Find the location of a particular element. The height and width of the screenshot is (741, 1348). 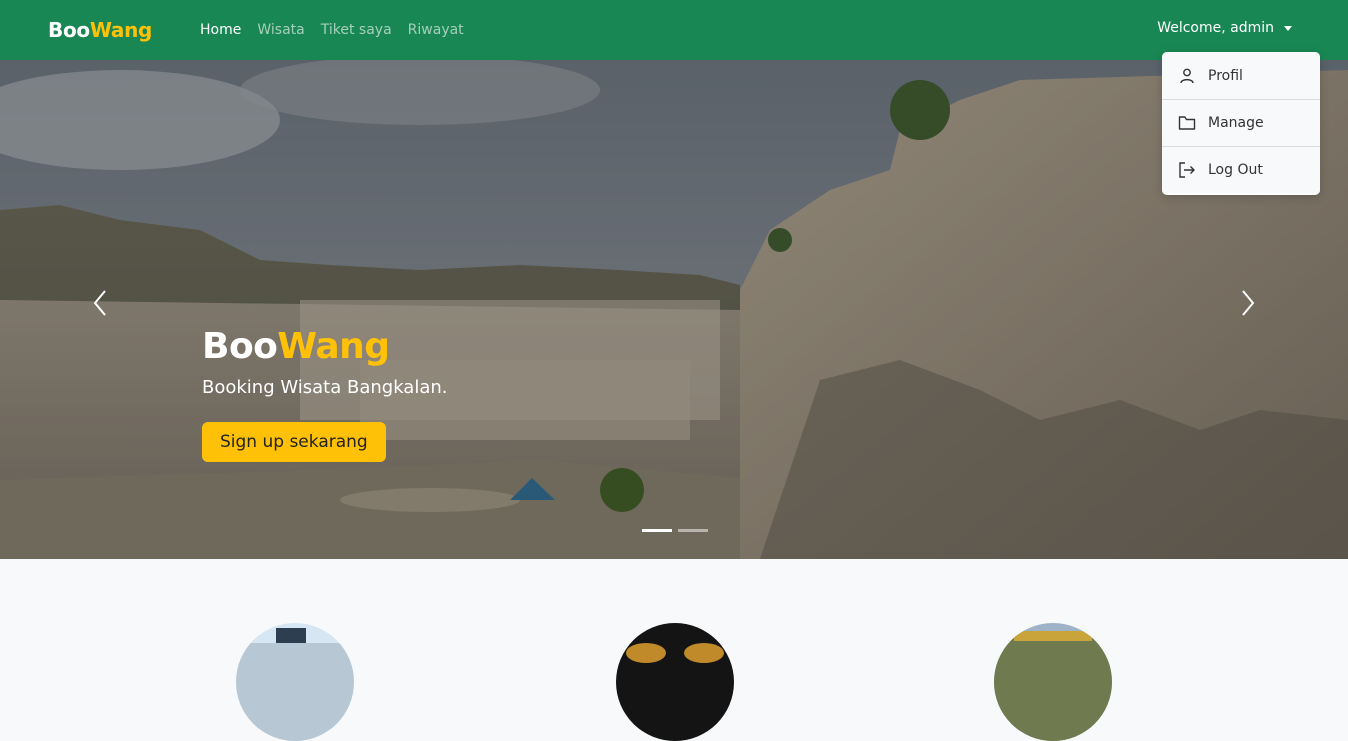

hero-subtitle: Booking Wisata Bangkalan. is located at coordinates (325, 387).